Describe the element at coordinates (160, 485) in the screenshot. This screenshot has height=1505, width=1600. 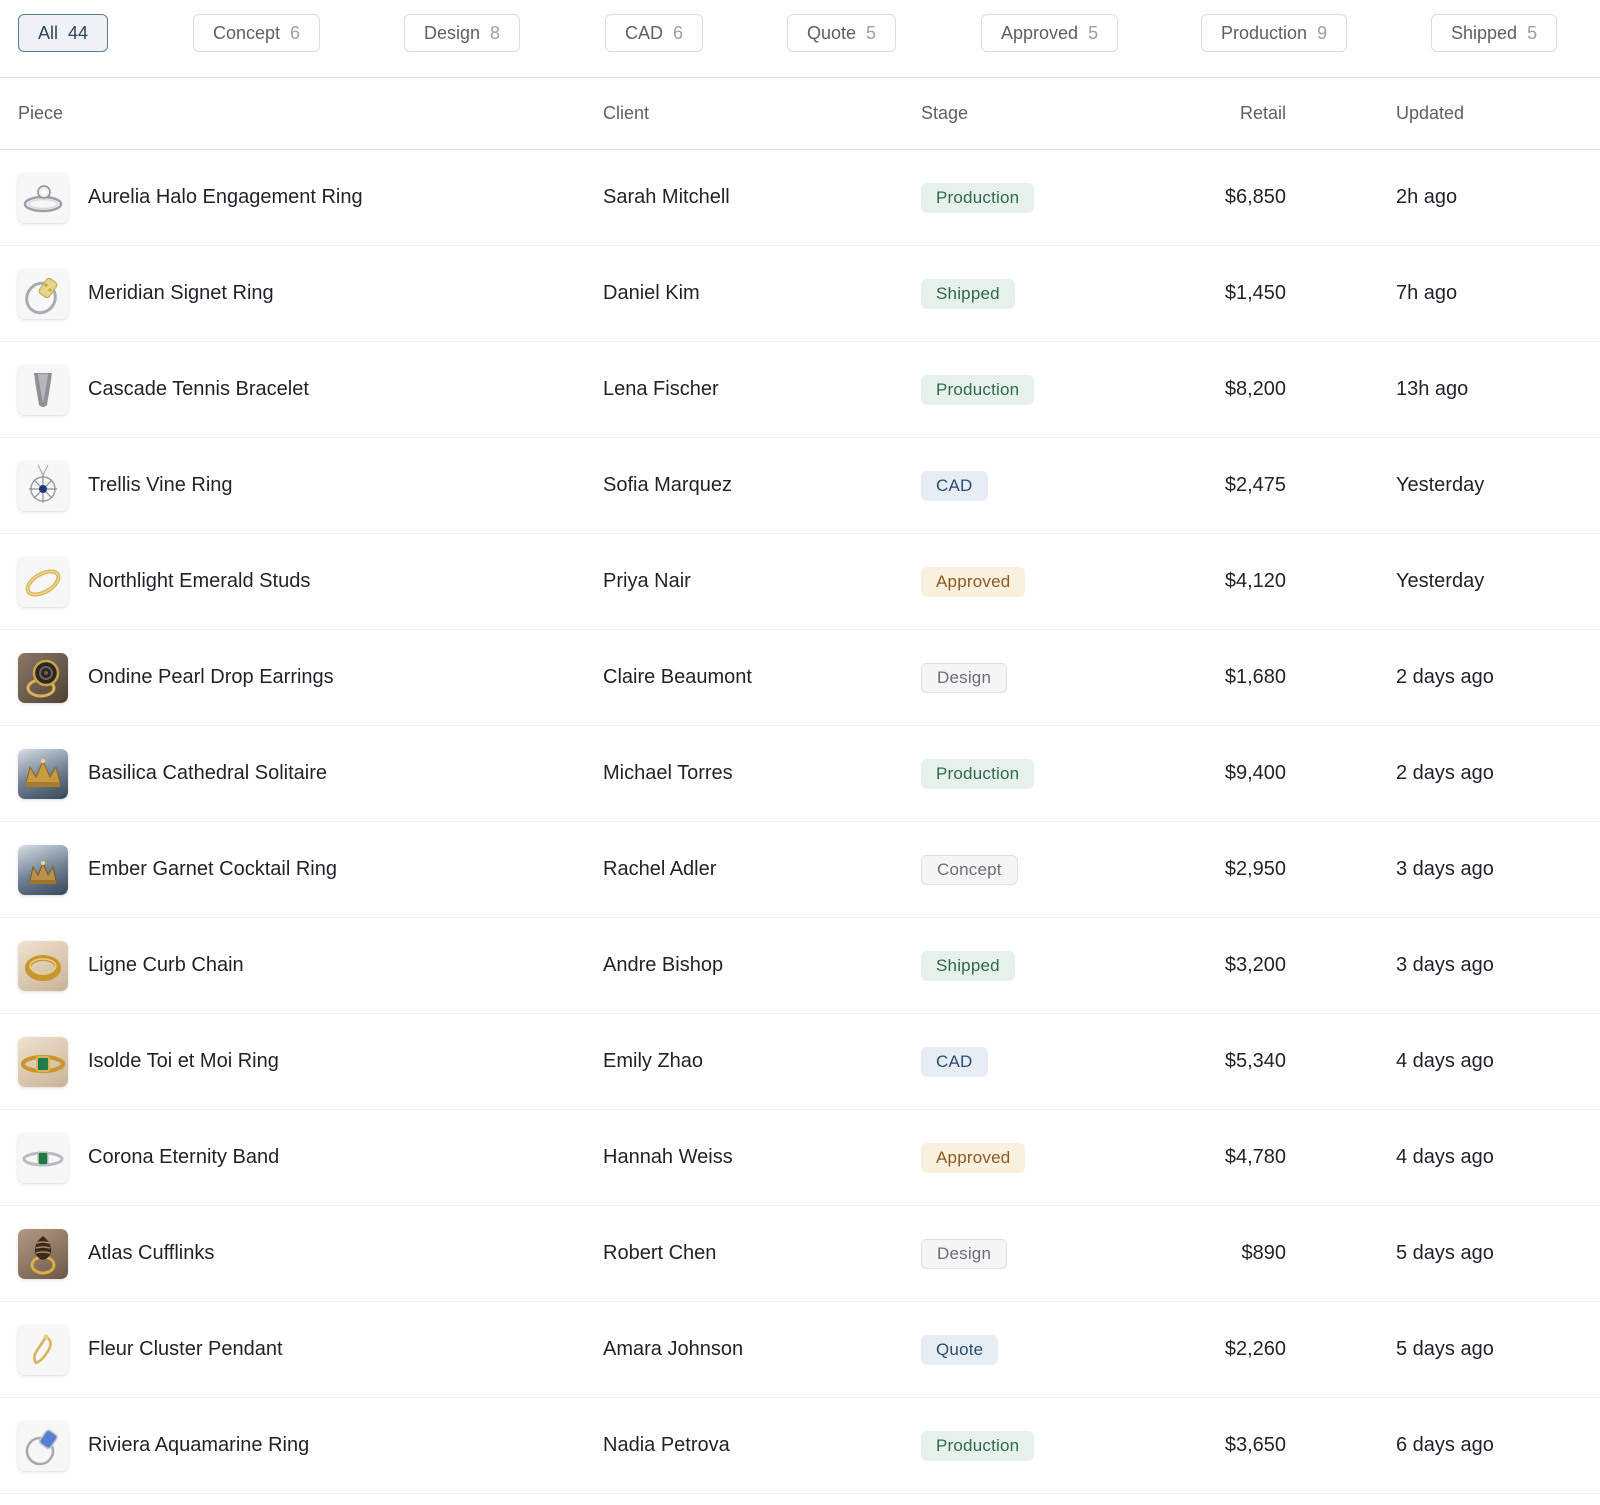
I see `piece-name: Trellis Vine Ring` at that location.